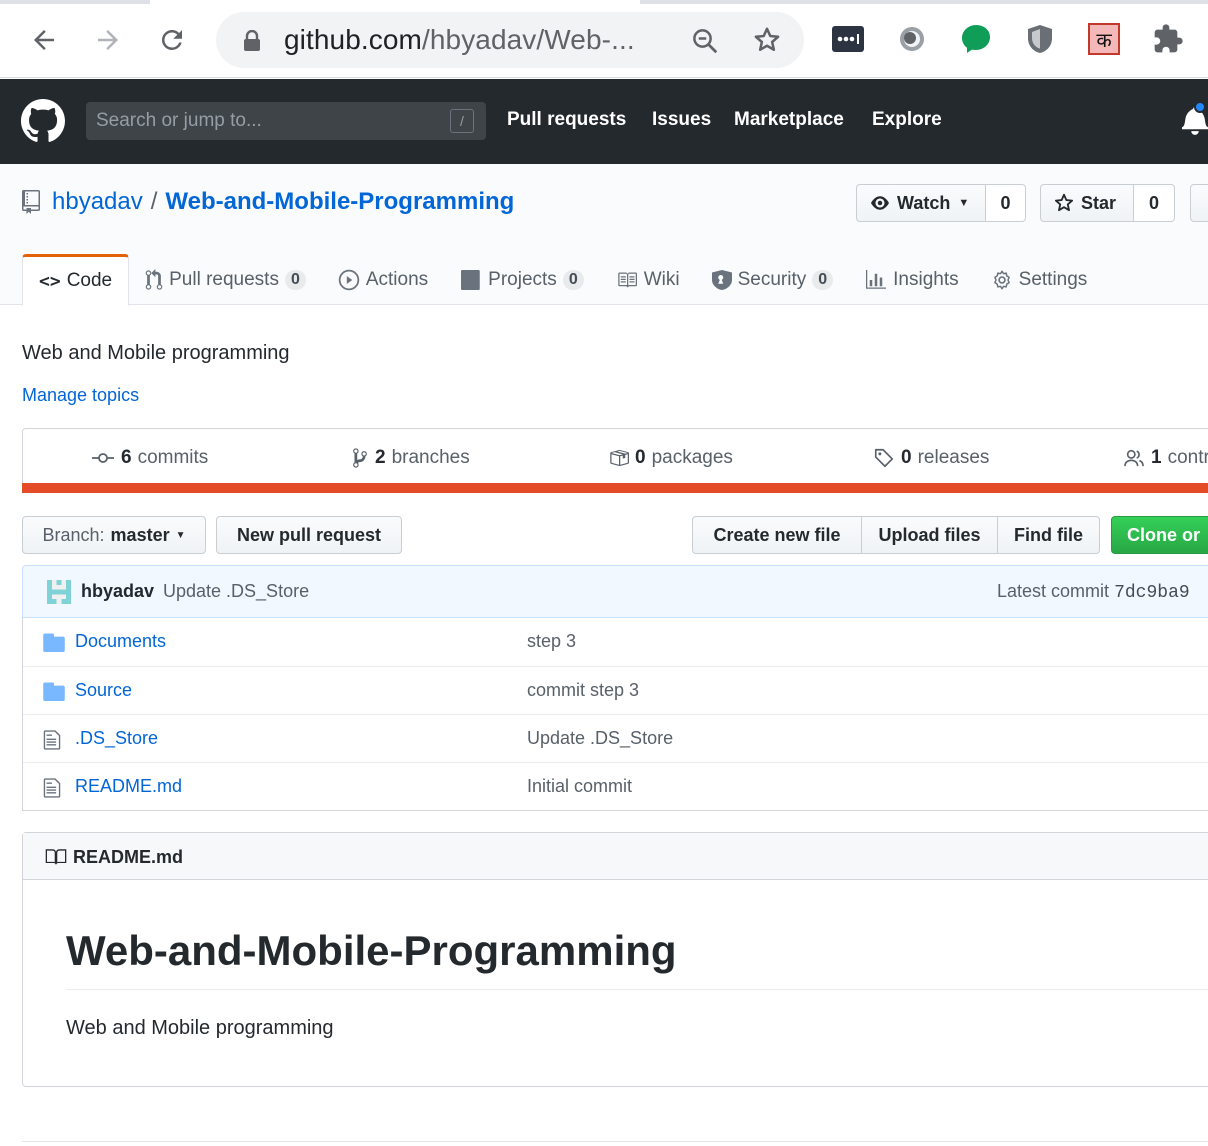 Image resolution: width=1208 pixels, height=1146 pixels. Describe the element at coordinates (1006, 203) in the screenshot. I see `watch-count: 0` at that location.